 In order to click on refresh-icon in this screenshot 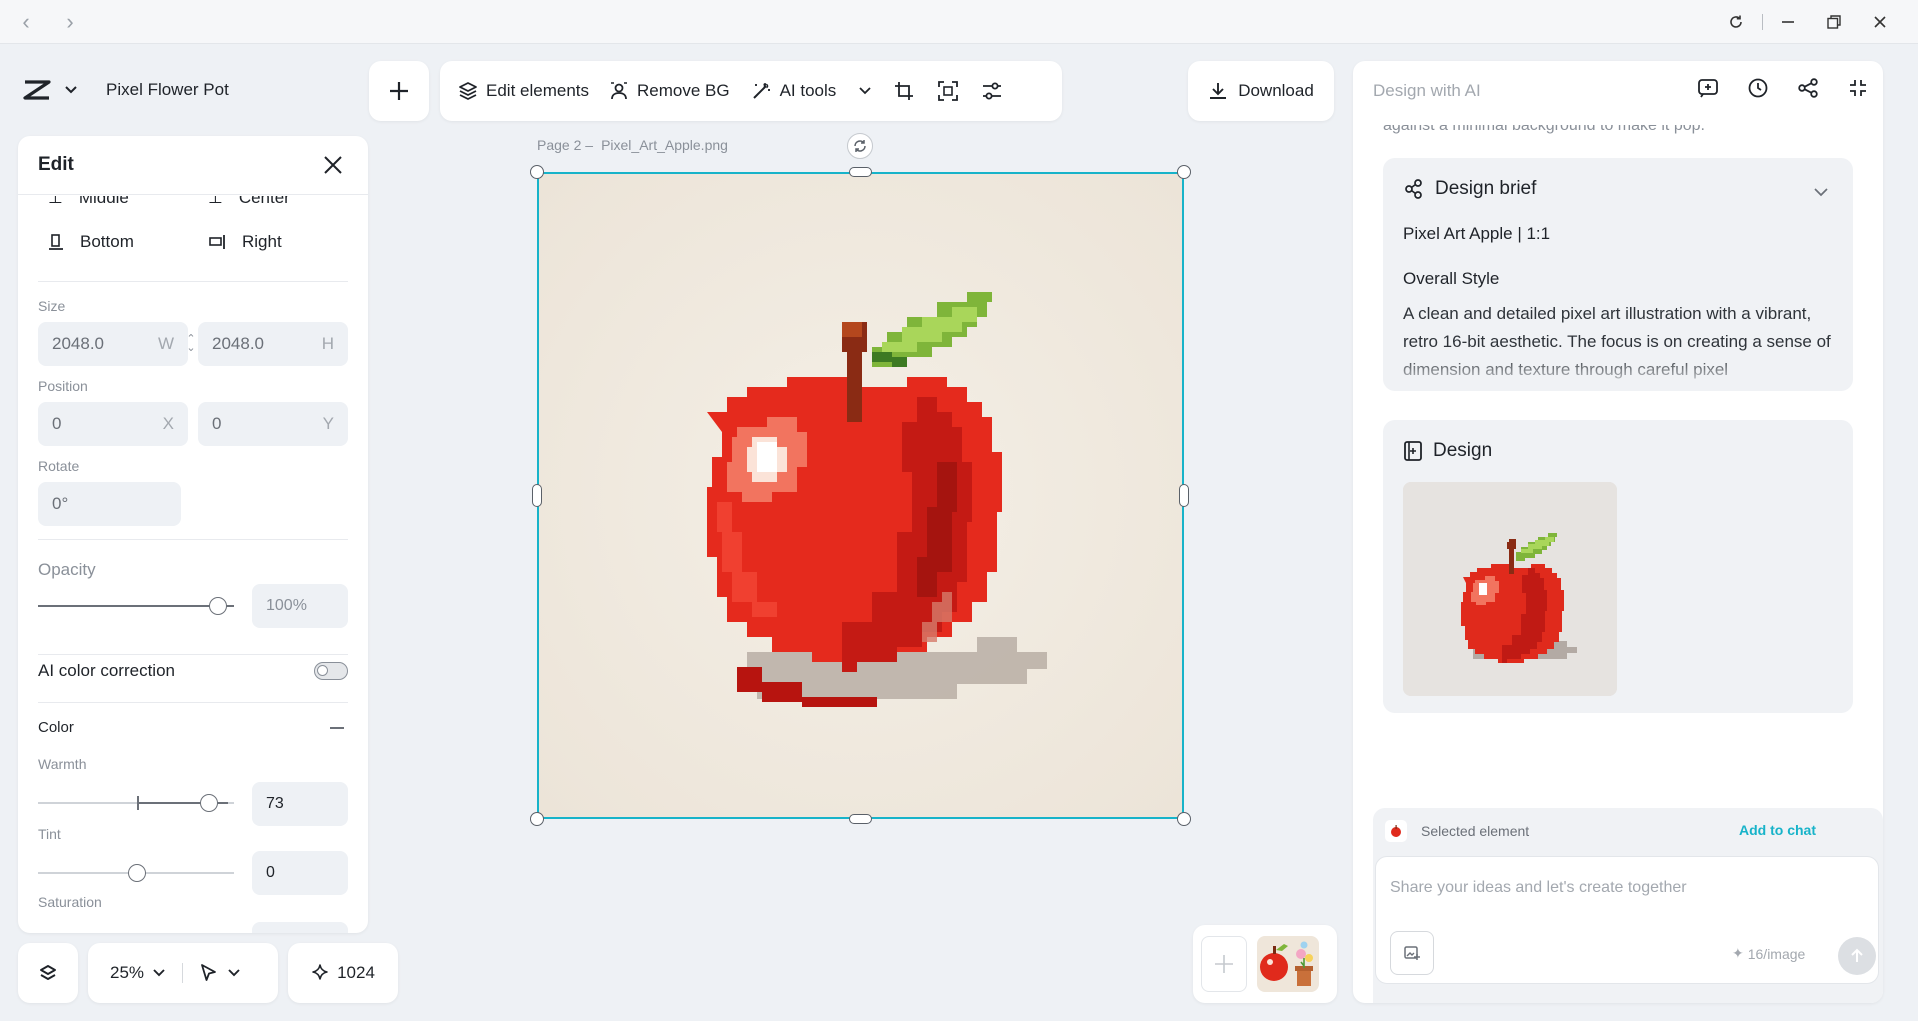, I will do `click(1736, 22)`.